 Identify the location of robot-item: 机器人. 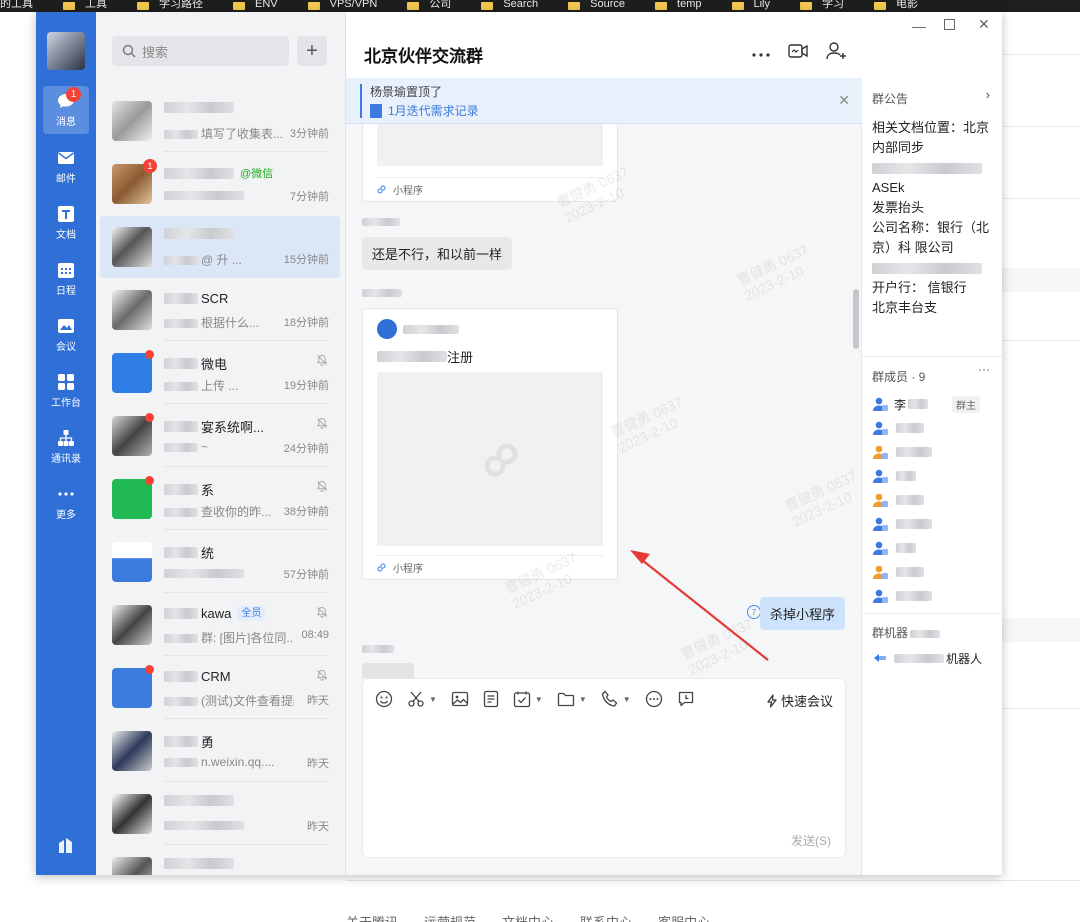
(932, 658).